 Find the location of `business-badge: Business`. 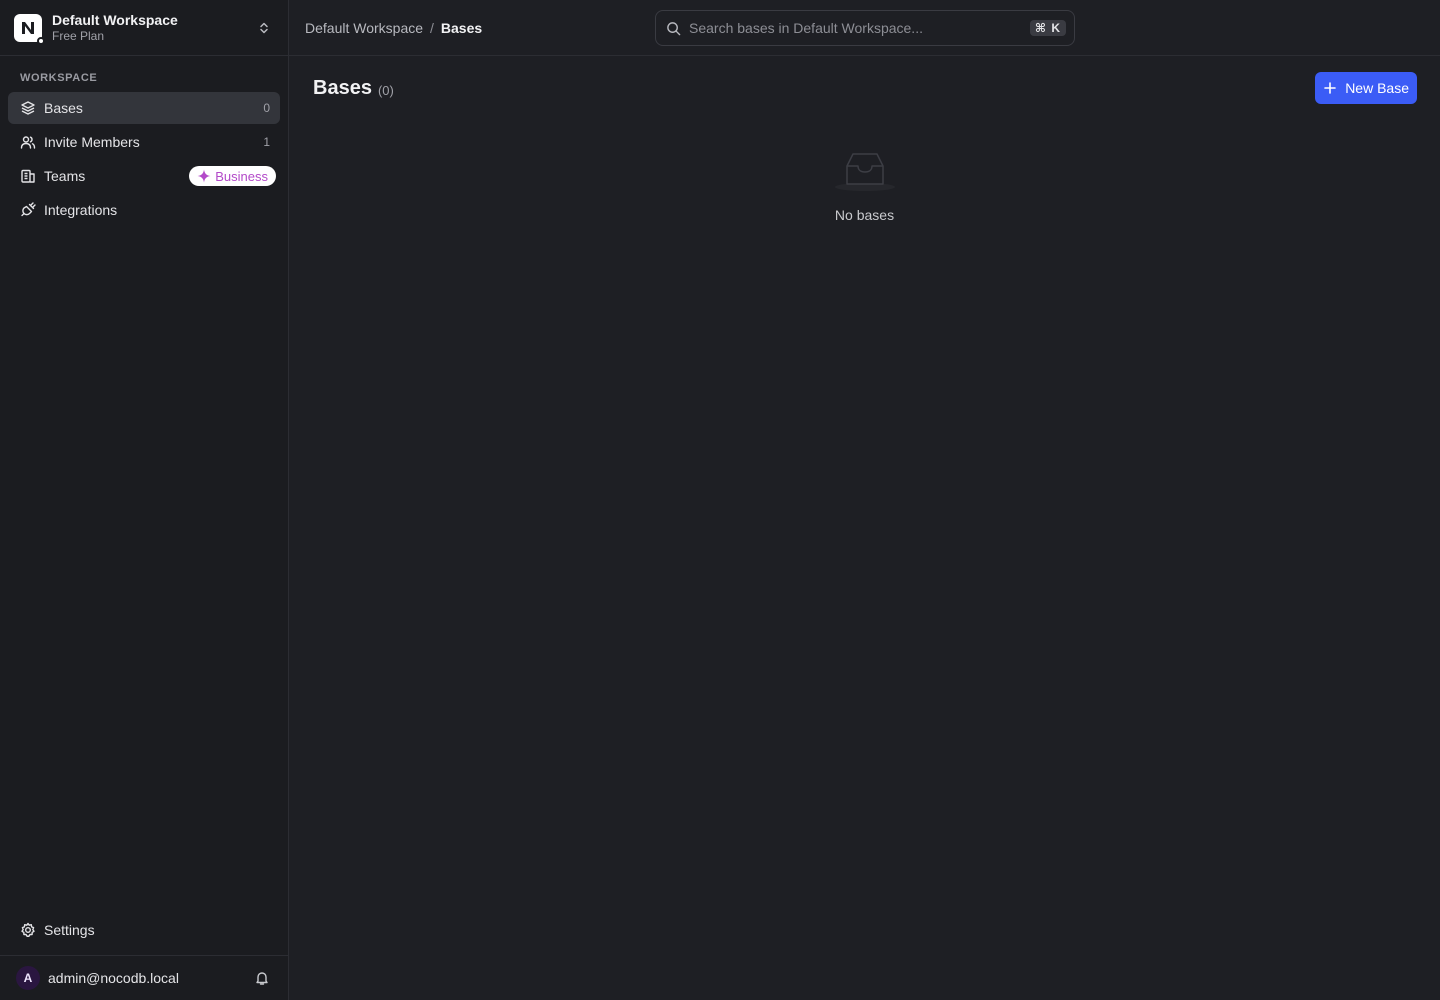

business-badge: Business is located at coordinates (232, 176).